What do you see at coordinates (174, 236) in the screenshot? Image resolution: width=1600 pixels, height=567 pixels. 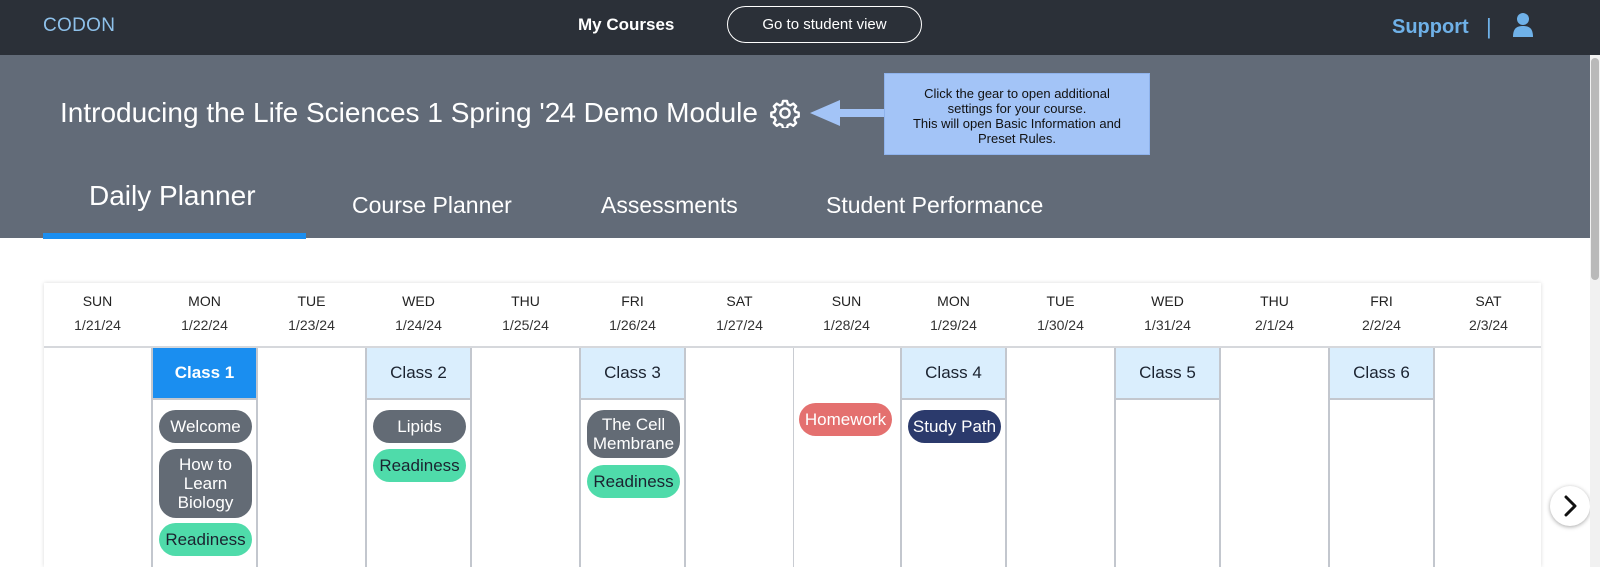 I see `active-tab-indicator` at bounding box center [174, 236].